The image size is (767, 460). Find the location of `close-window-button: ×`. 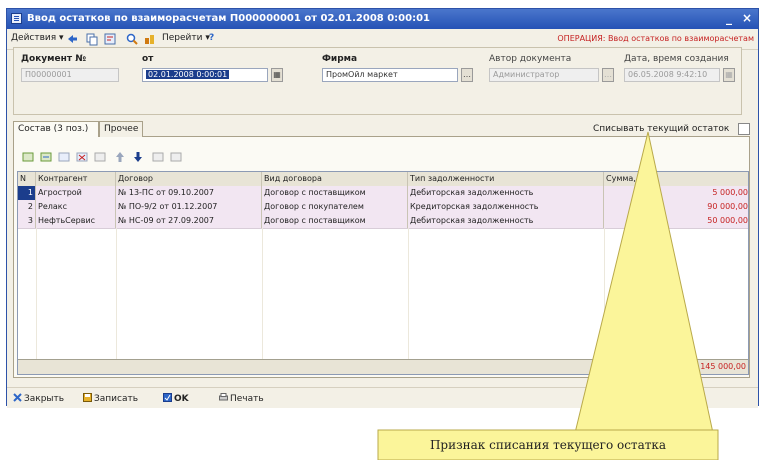

close-window-button: × is located at coordinates (747, 18).